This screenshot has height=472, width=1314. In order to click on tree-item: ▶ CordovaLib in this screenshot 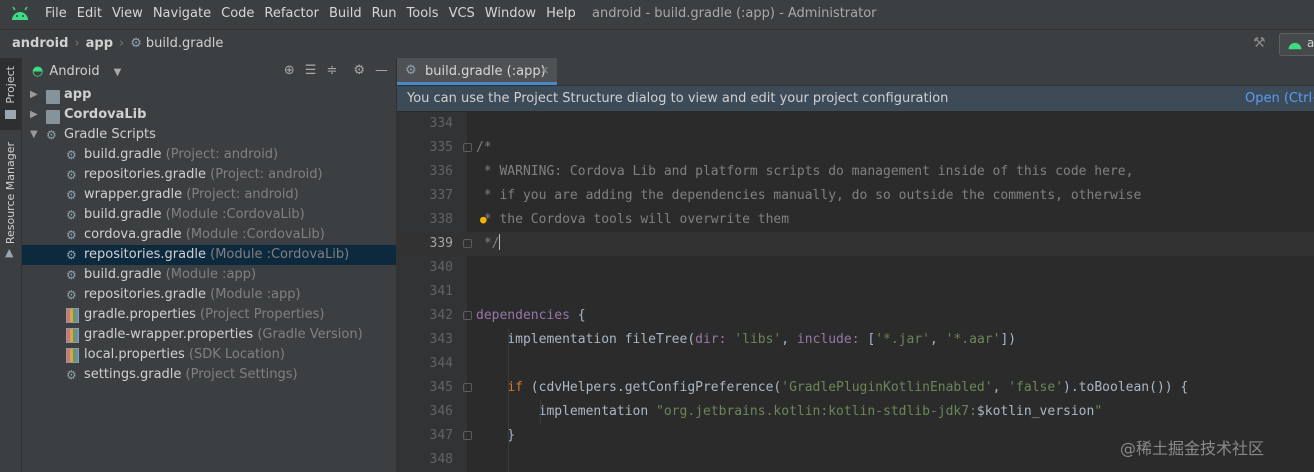, I will do `click(209, 115)`.